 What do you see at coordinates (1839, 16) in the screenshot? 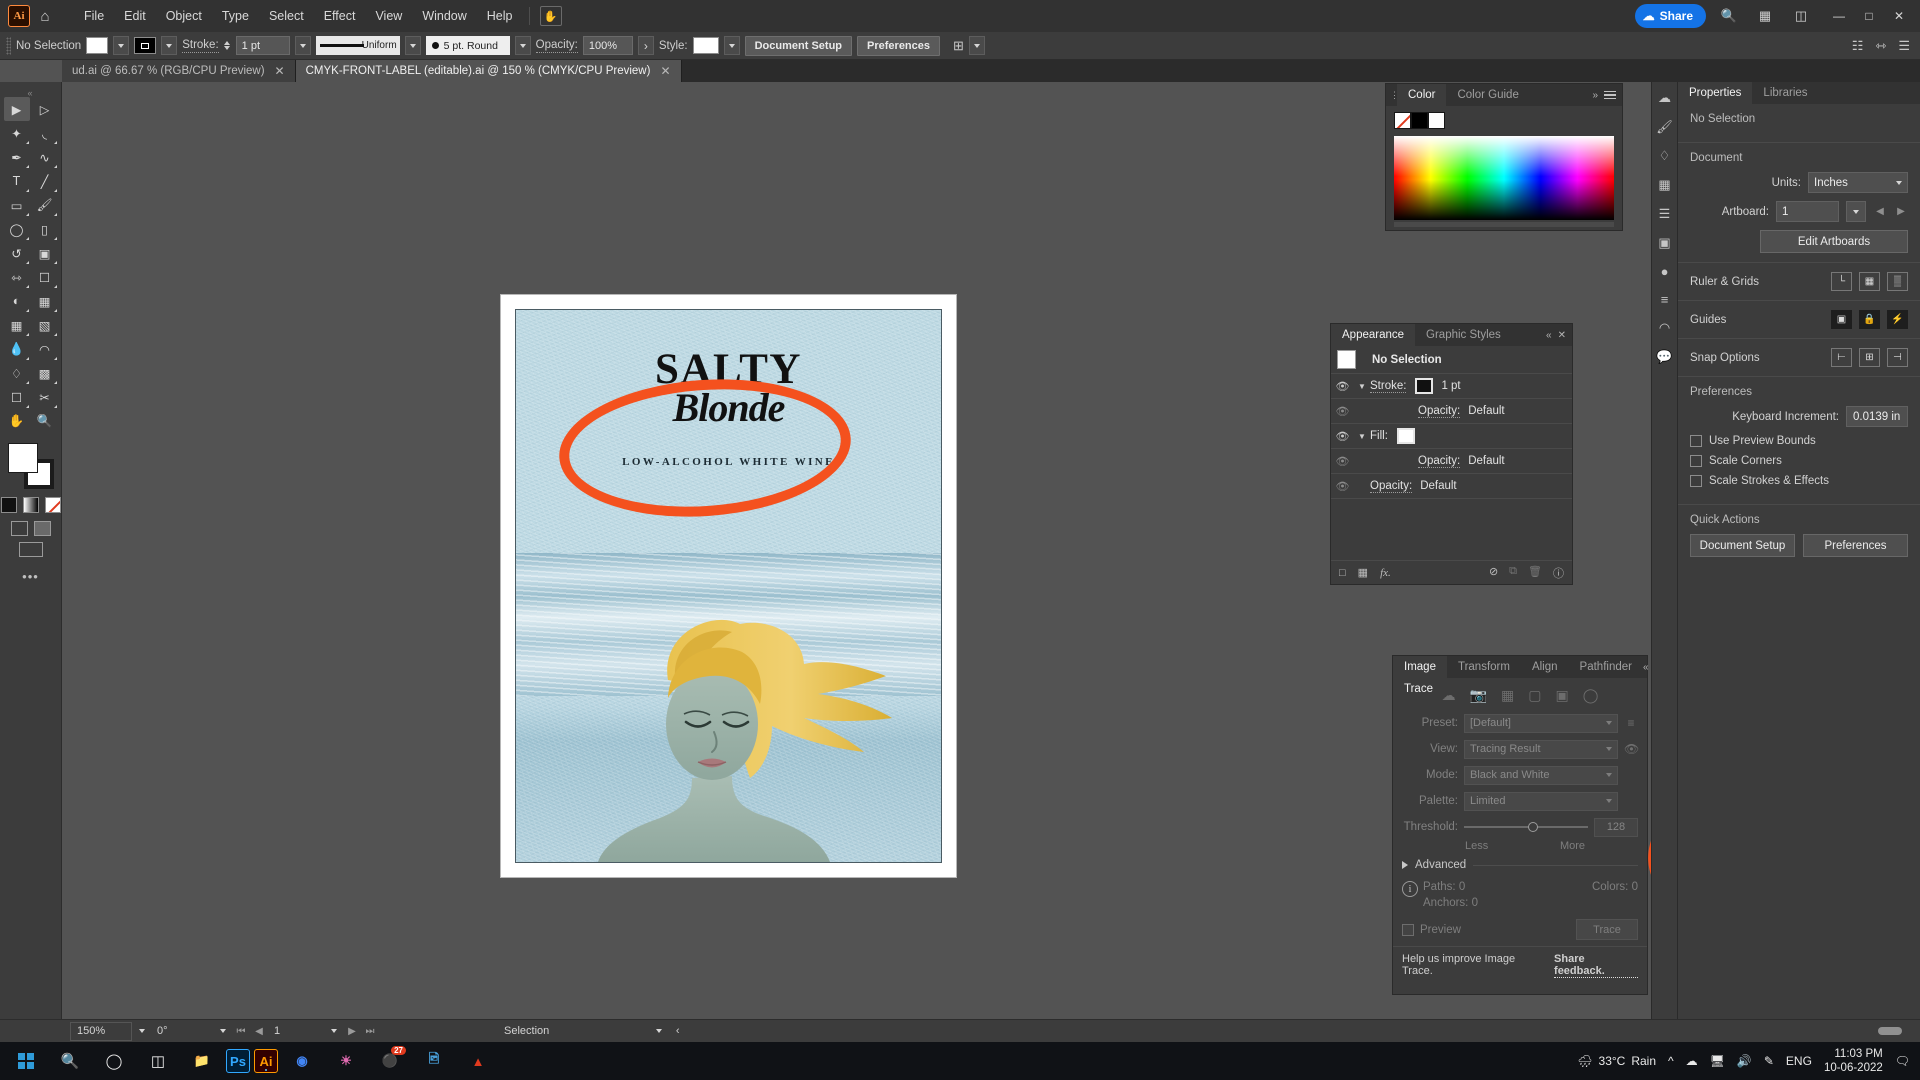
I see `minimize-button: —` at bounding box center [1839, 16].